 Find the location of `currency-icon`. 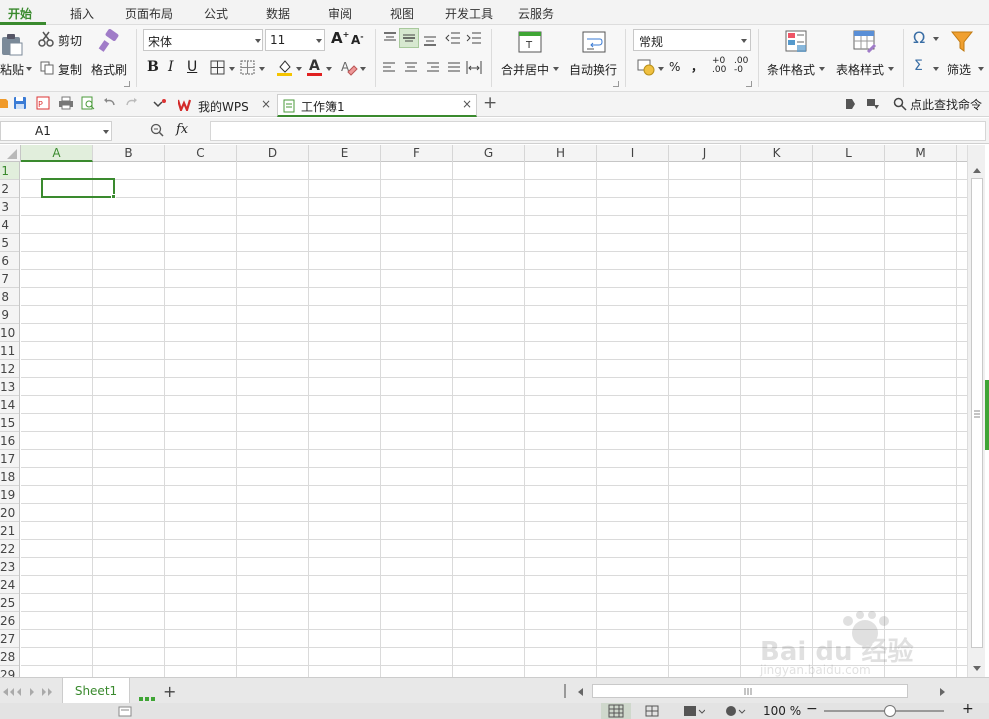

currency-icon is located at coordinates (646, 67).